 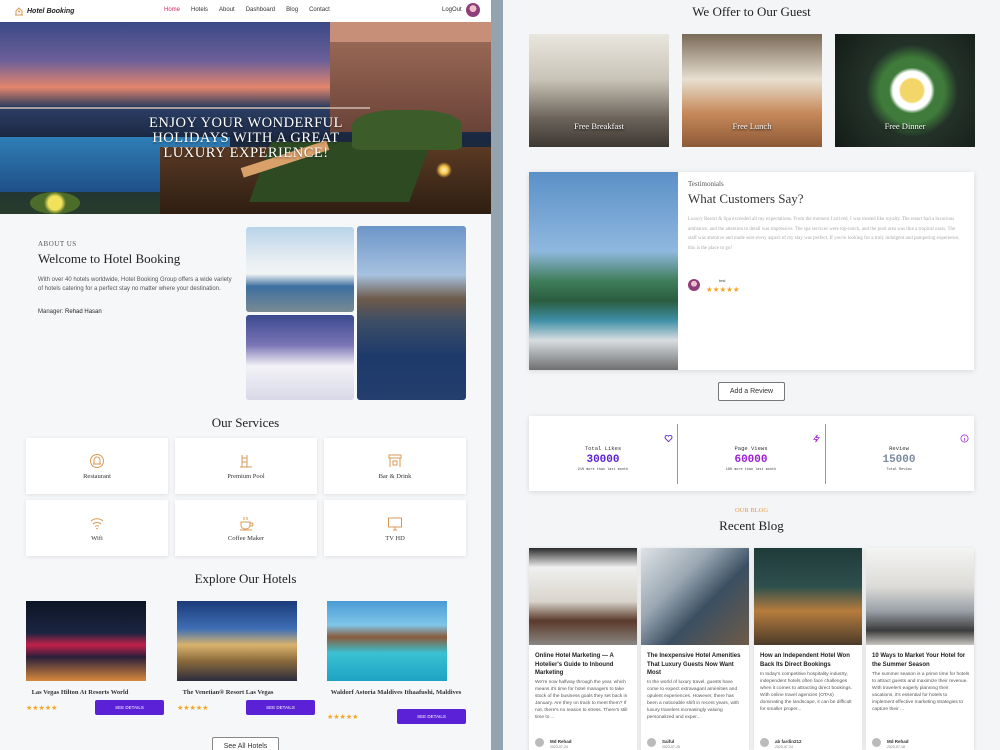 I want to click on stat-subtitle: Total Review, so click(x=899, y=470).